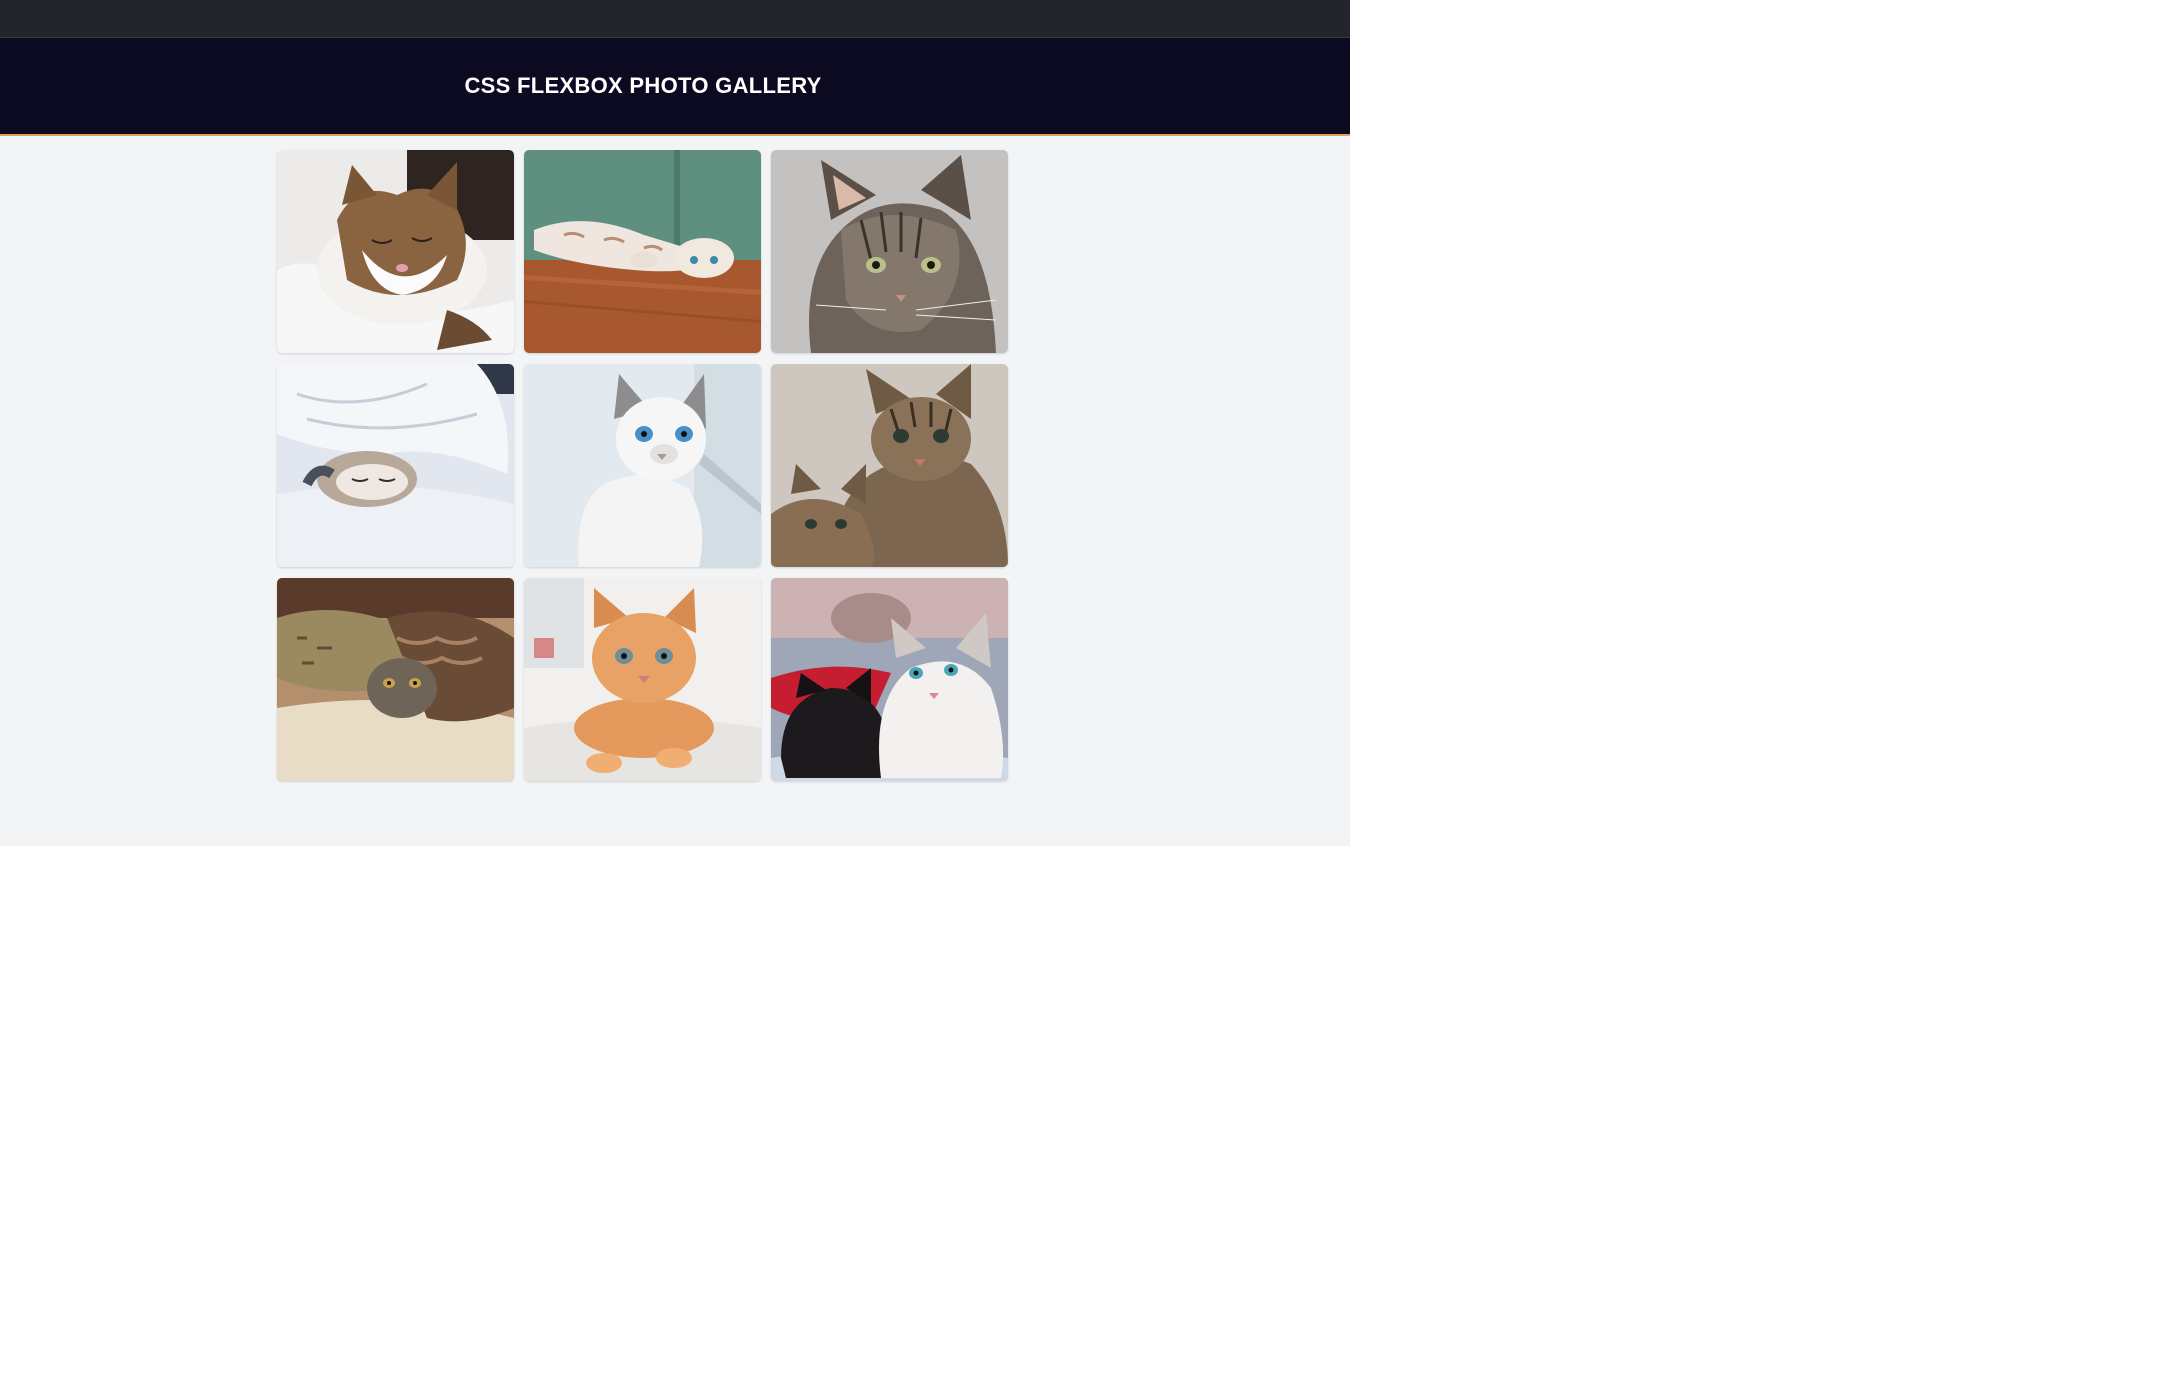 The width and height of the screenshot is (2160, 1386). I want to click on sleeping-white-tabby-cat-photo, so click(395, 251).